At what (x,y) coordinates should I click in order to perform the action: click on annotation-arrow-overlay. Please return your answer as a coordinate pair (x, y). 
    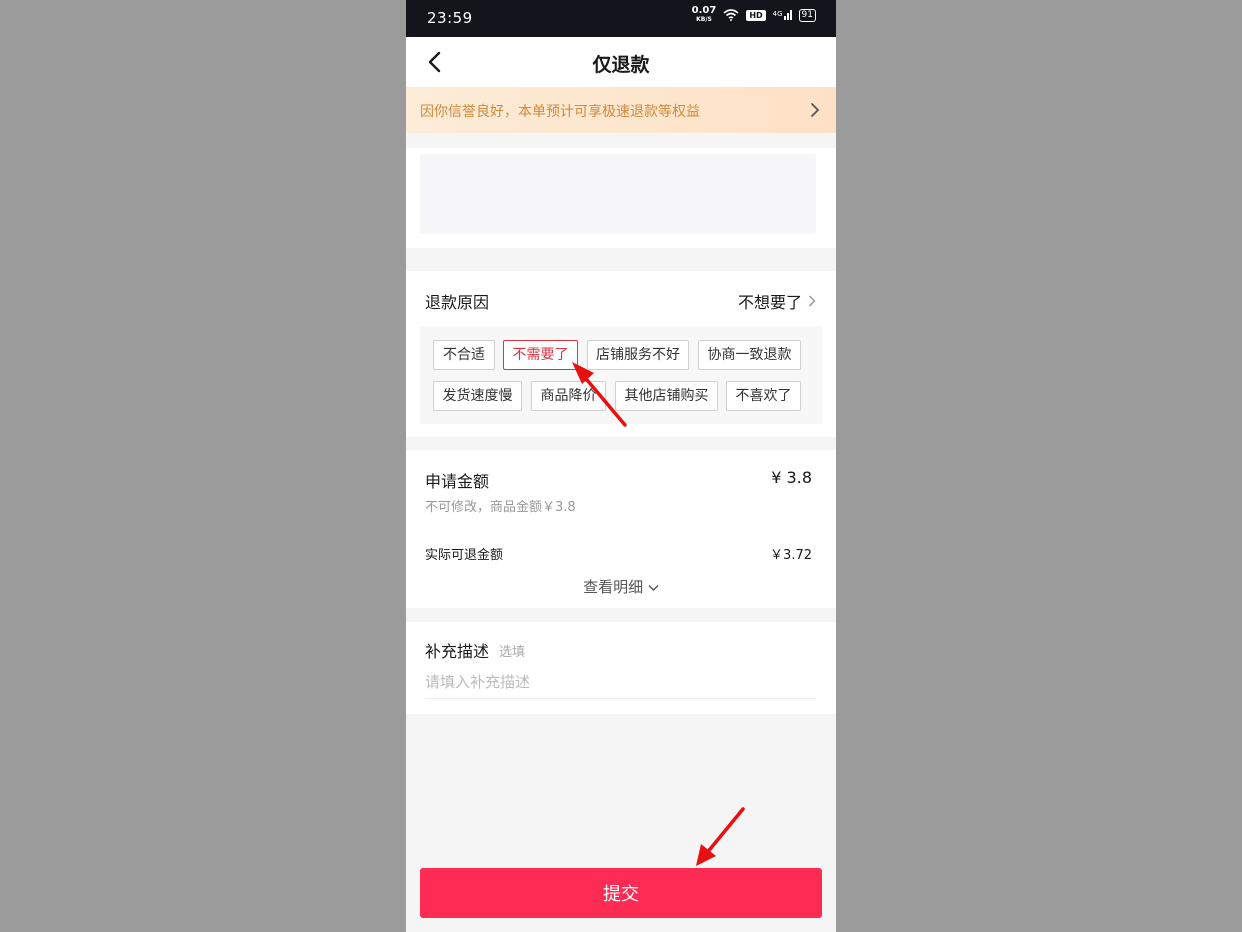
    Looking at the image, I should click on (658, 614).